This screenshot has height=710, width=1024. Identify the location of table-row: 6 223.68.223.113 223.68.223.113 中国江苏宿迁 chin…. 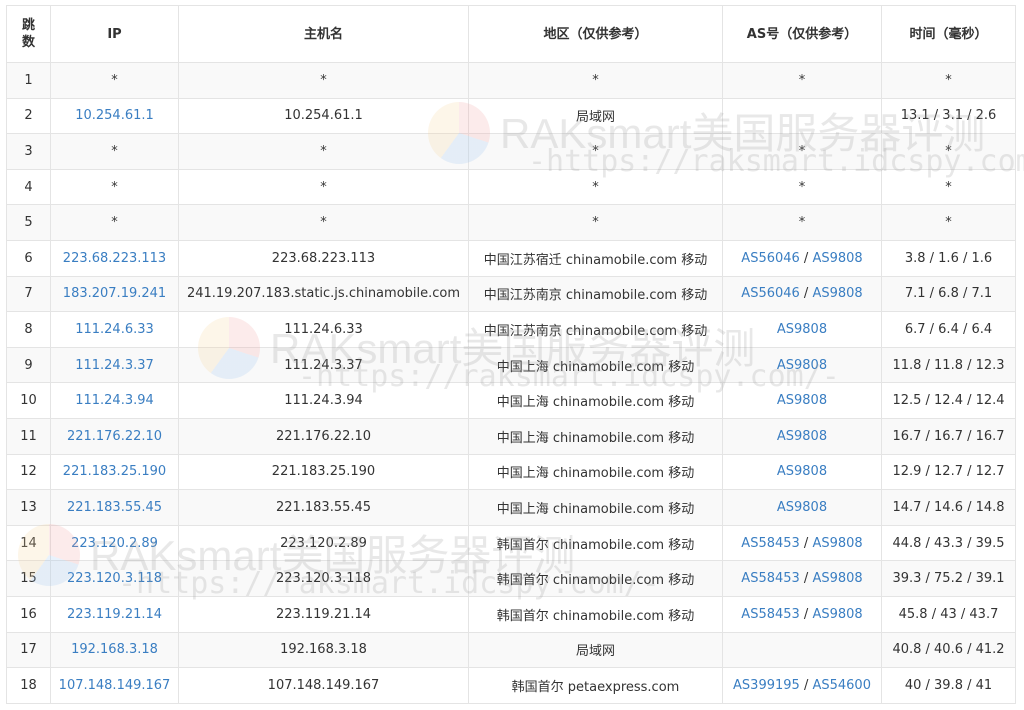
(511, 258).